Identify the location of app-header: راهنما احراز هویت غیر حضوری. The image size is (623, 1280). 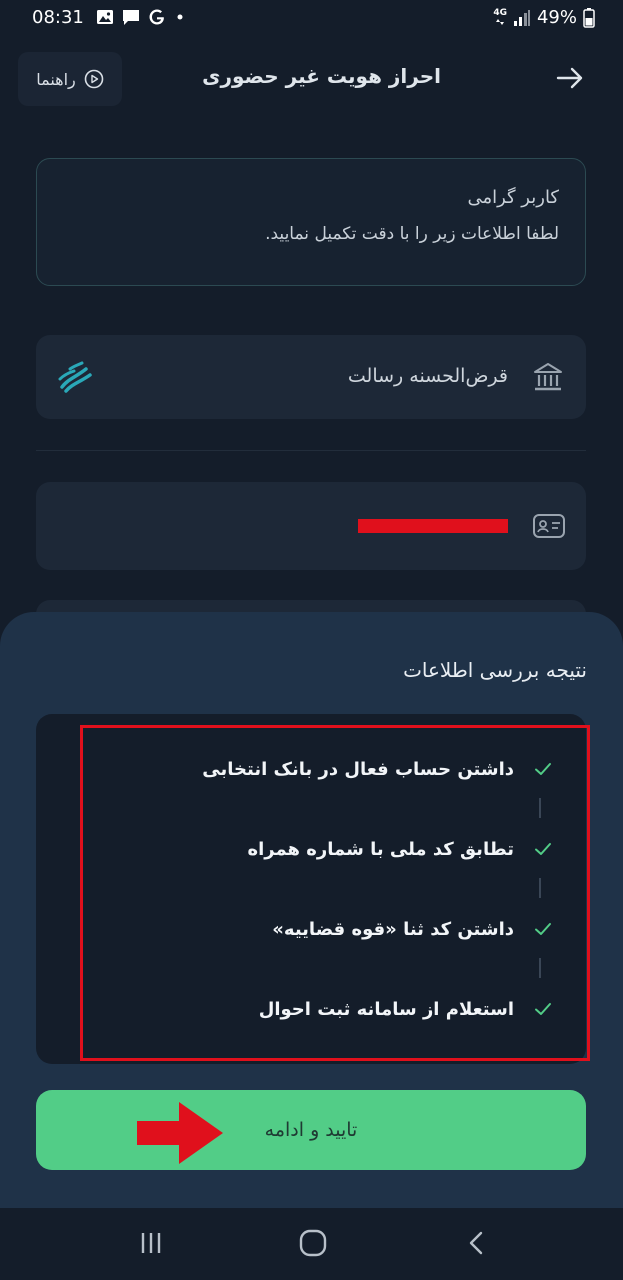
(311, 79).